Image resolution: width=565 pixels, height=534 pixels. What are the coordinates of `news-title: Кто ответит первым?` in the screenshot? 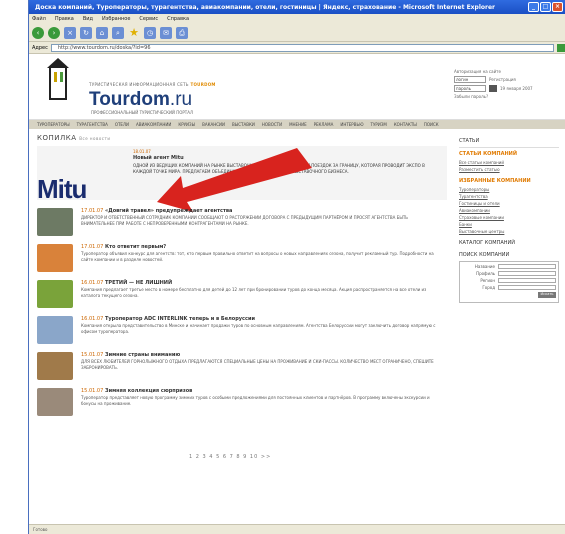 It's located at (135, 247).